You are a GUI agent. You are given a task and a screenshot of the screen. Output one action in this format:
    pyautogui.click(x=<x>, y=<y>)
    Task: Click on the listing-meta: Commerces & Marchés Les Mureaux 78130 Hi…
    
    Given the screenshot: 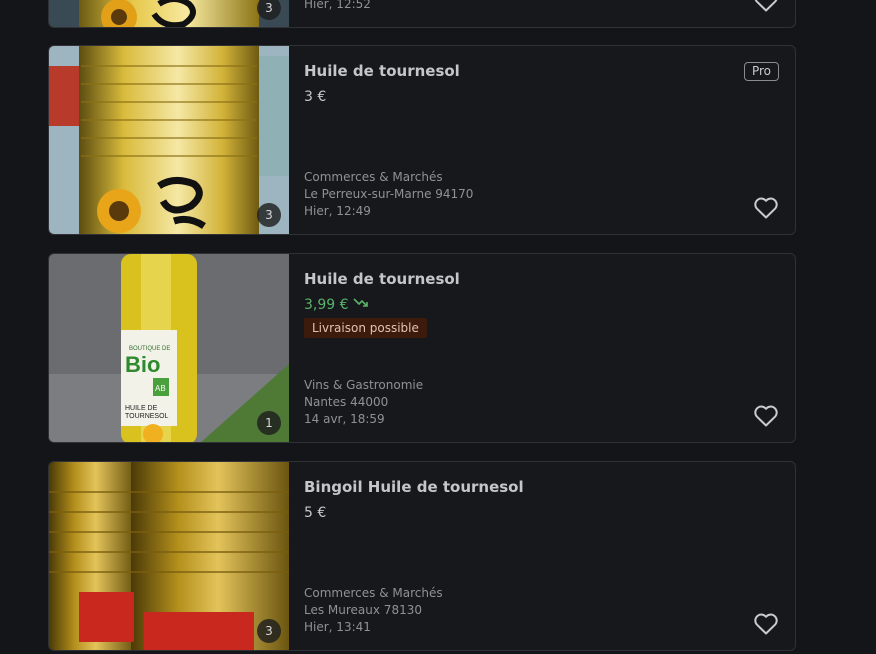 What is the action you would take?
    pyautogui.click(x=373, y=610)
    